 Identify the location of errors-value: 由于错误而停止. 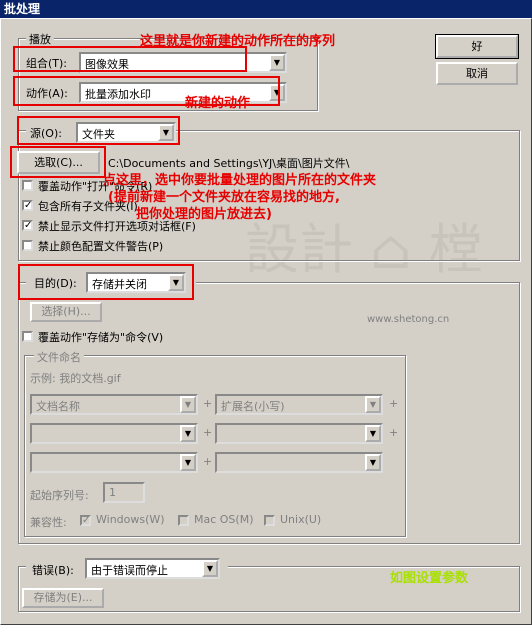
(129, 570).